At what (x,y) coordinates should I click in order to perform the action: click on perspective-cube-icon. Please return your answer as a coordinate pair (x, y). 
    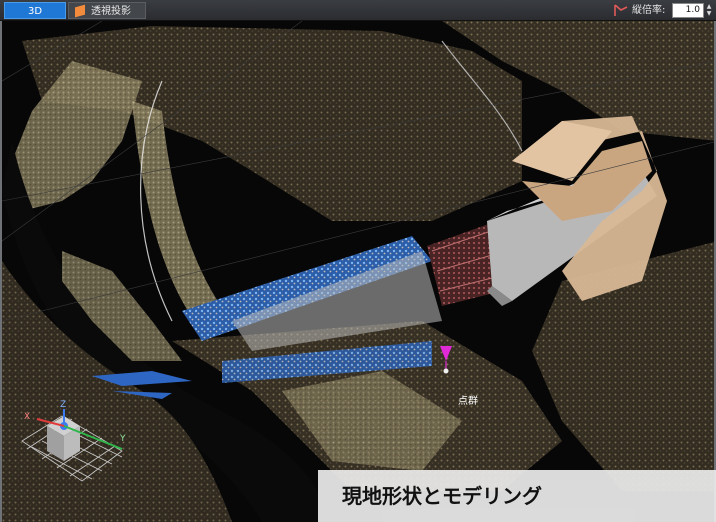
    Looking at the image, I should click on (80, 11).